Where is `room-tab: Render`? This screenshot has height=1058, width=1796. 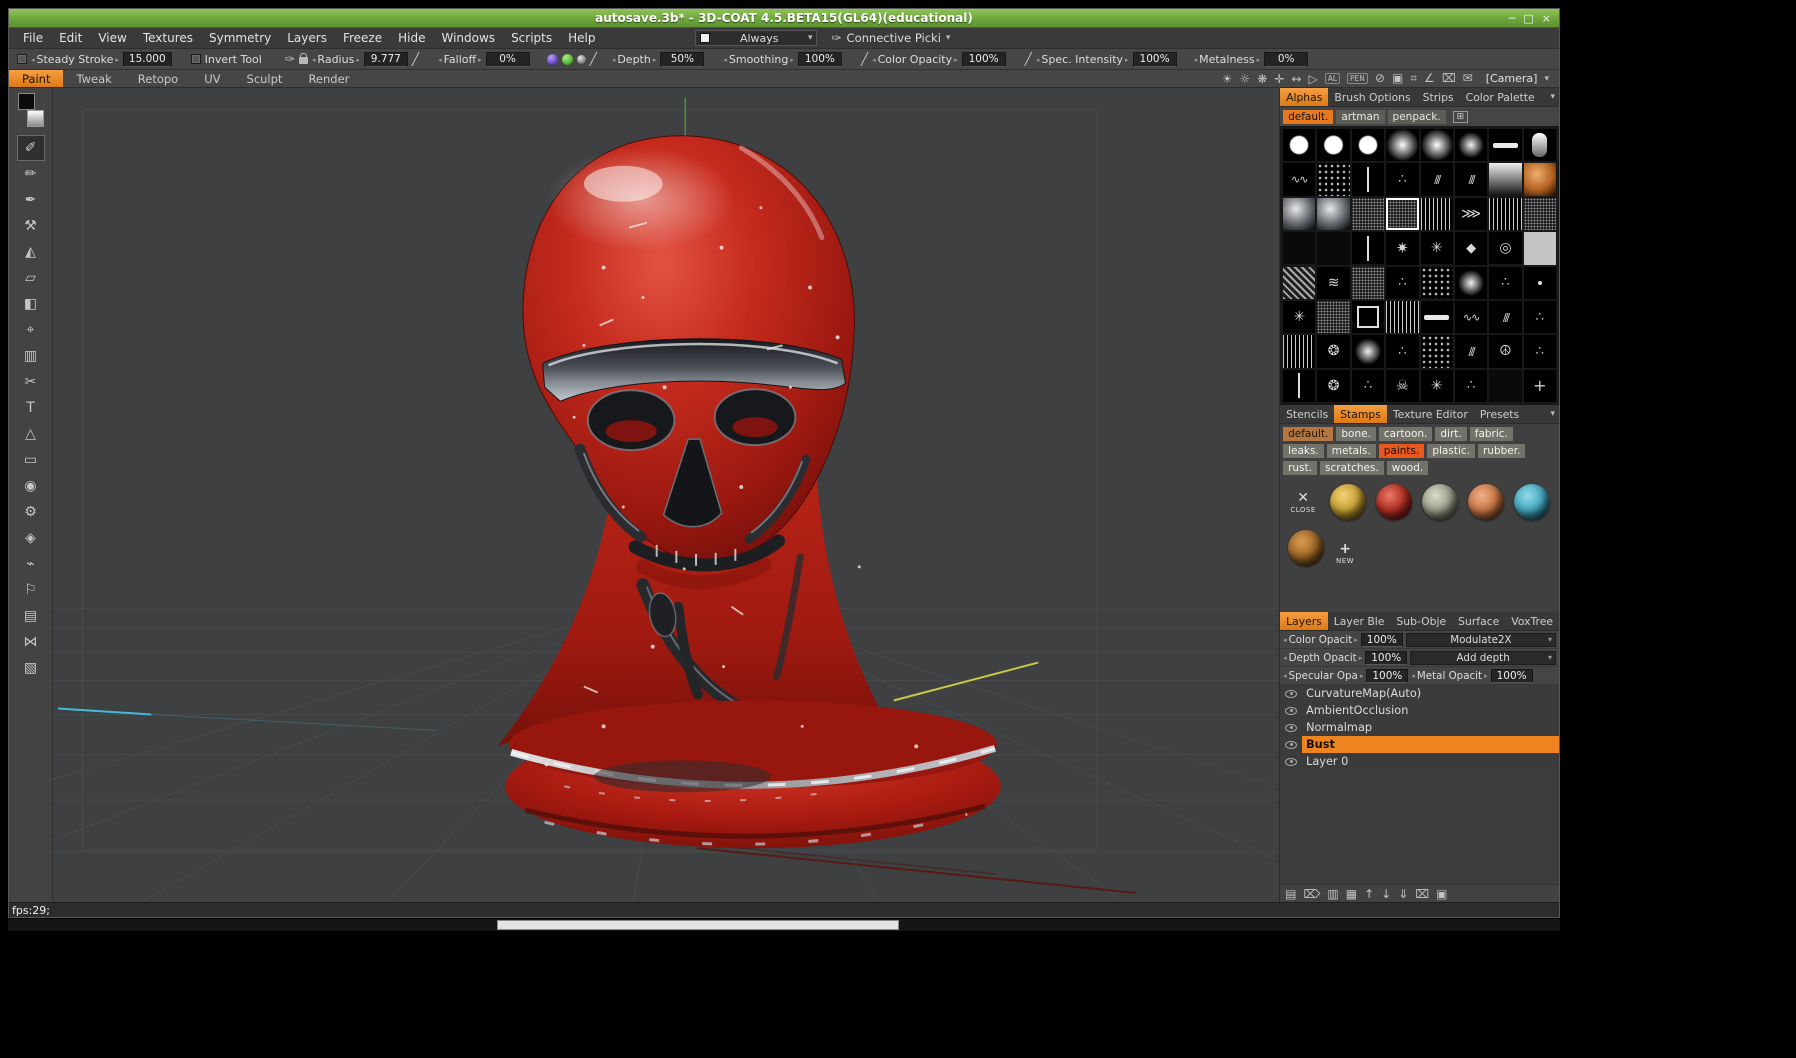
room-tab: Render is located at coordinates (328, 78).